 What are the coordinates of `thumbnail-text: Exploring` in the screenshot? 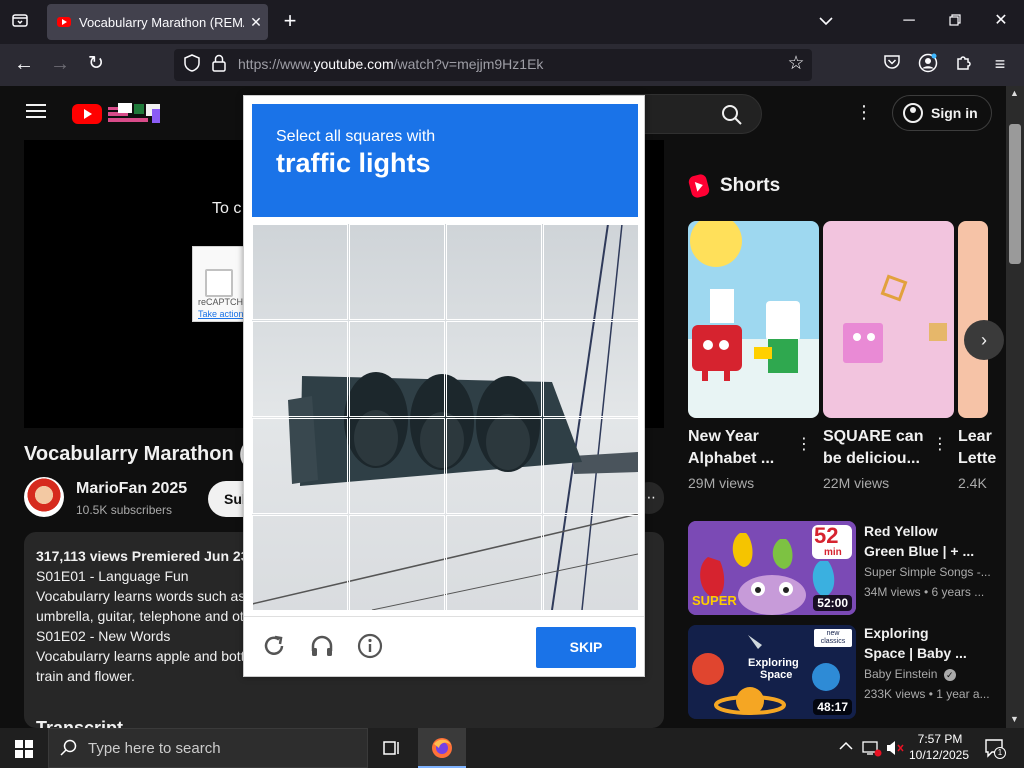 It's located at (773, 663).